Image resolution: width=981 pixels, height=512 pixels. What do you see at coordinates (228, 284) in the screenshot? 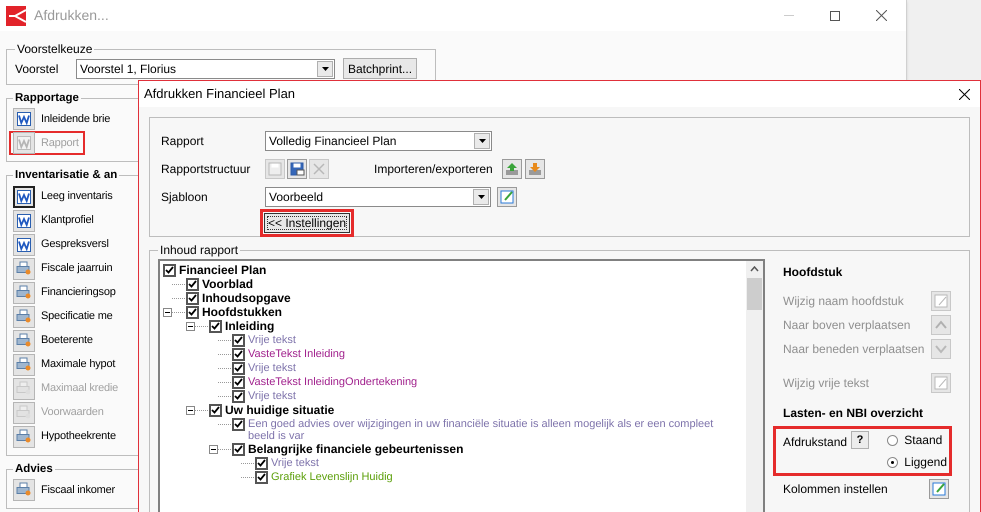
I see `tree-item-label: Voorblad` at bounding box center [228, 284].